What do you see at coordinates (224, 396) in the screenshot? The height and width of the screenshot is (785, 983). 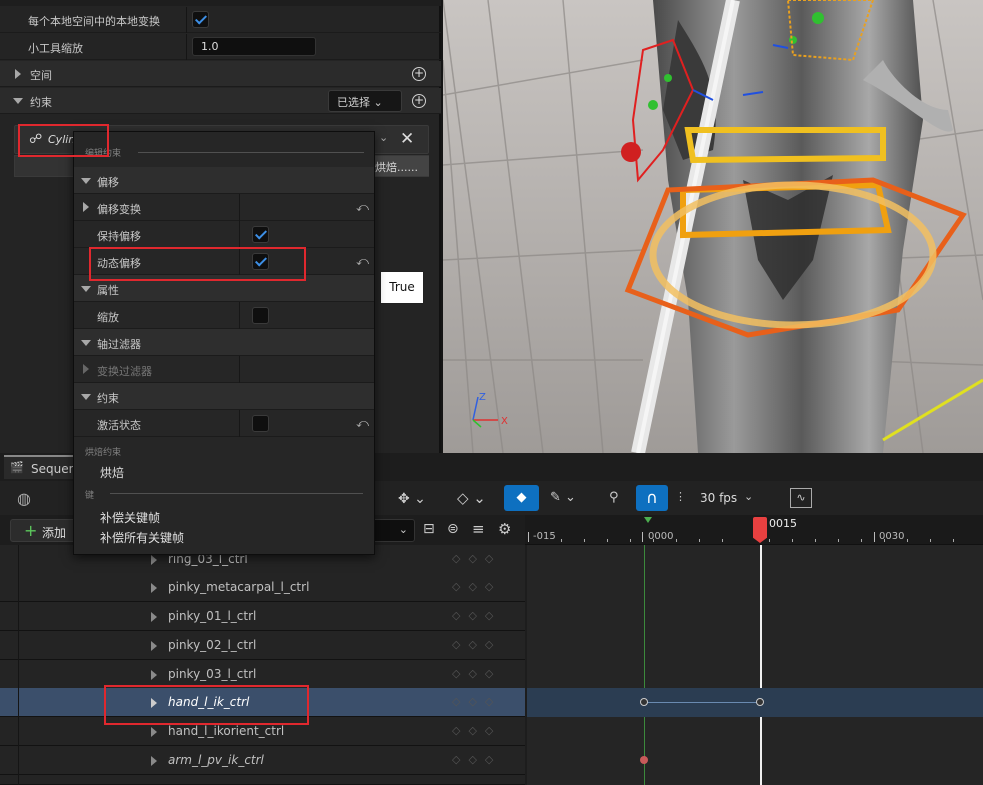 I see `constraint-menu-section: 约束` at bounding box center [224, 396].